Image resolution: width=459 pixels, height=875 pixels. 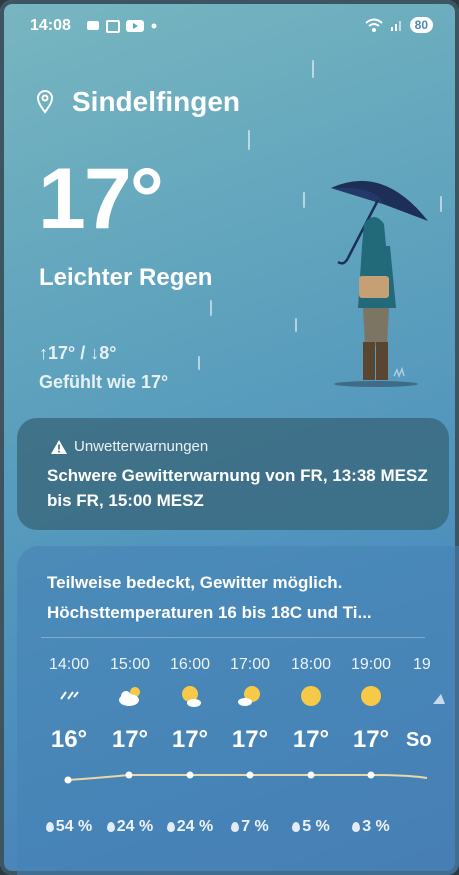 I want to click on feels-like-temperature: Gefühlt wie 17°, so click(x=104, y=382).